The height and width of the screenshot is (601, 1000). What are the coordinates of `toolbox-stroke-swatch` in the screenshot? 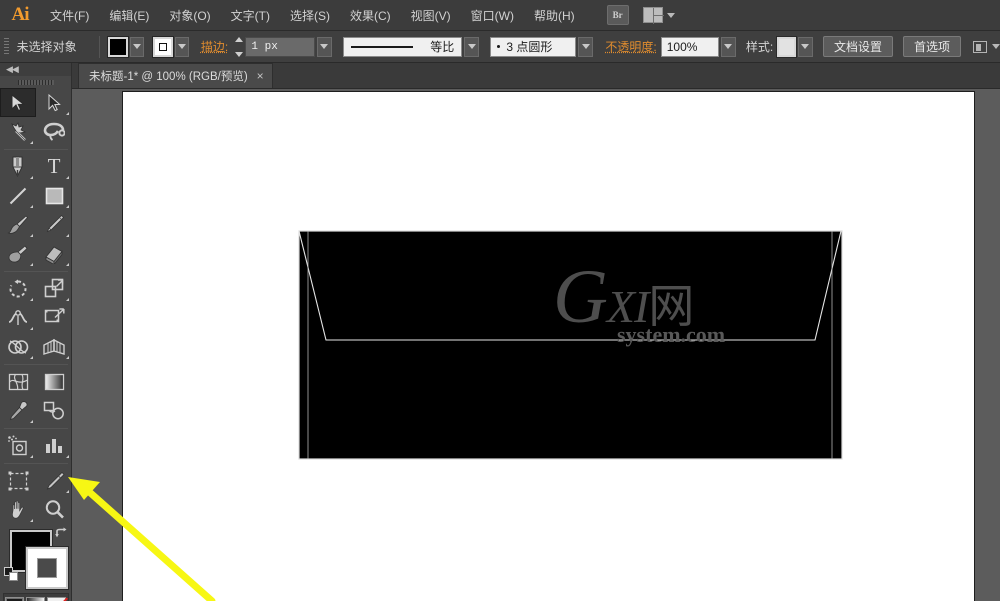 It's located at (47, 568).